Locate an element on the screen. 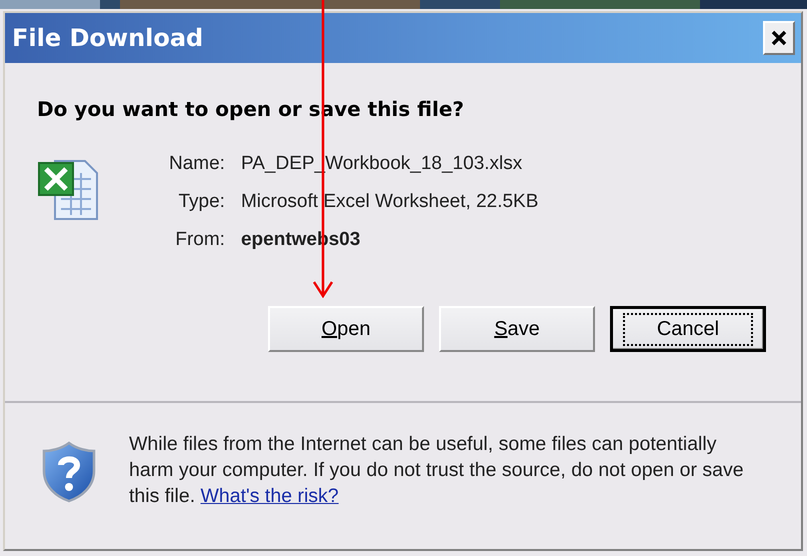 The height and width of the screenshot is (556, 807). close-icon is located at coordinates (779, 38).